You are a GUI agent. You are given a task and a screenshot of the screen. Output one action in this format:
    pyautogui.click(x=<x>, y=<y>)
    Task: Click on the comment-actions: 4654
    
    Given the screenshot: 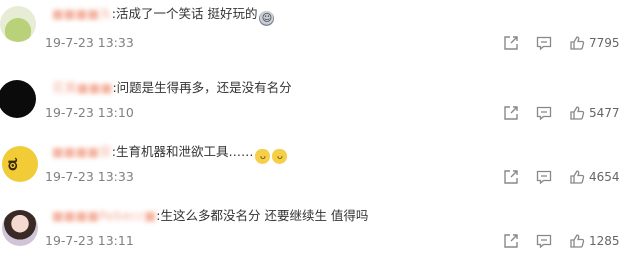 What is the action you would take?
    pyautogui.click(x=568, y=177)
    